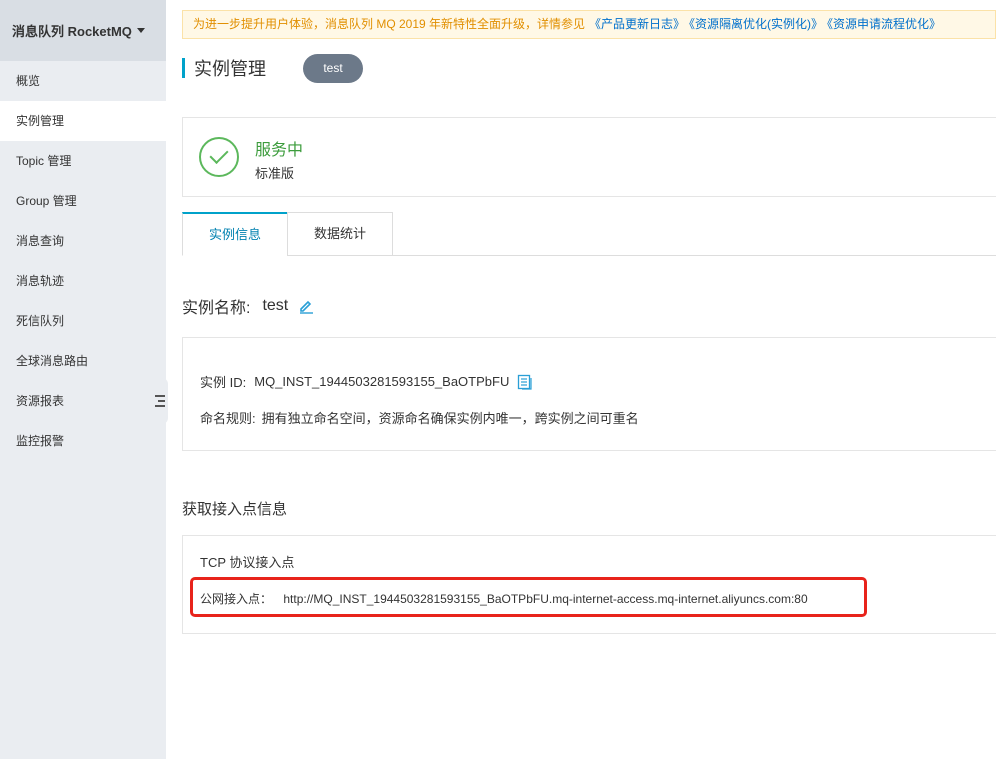 This screenshot has width=996, height=759. I want to click on caret-down-icon, so click(140, 30).